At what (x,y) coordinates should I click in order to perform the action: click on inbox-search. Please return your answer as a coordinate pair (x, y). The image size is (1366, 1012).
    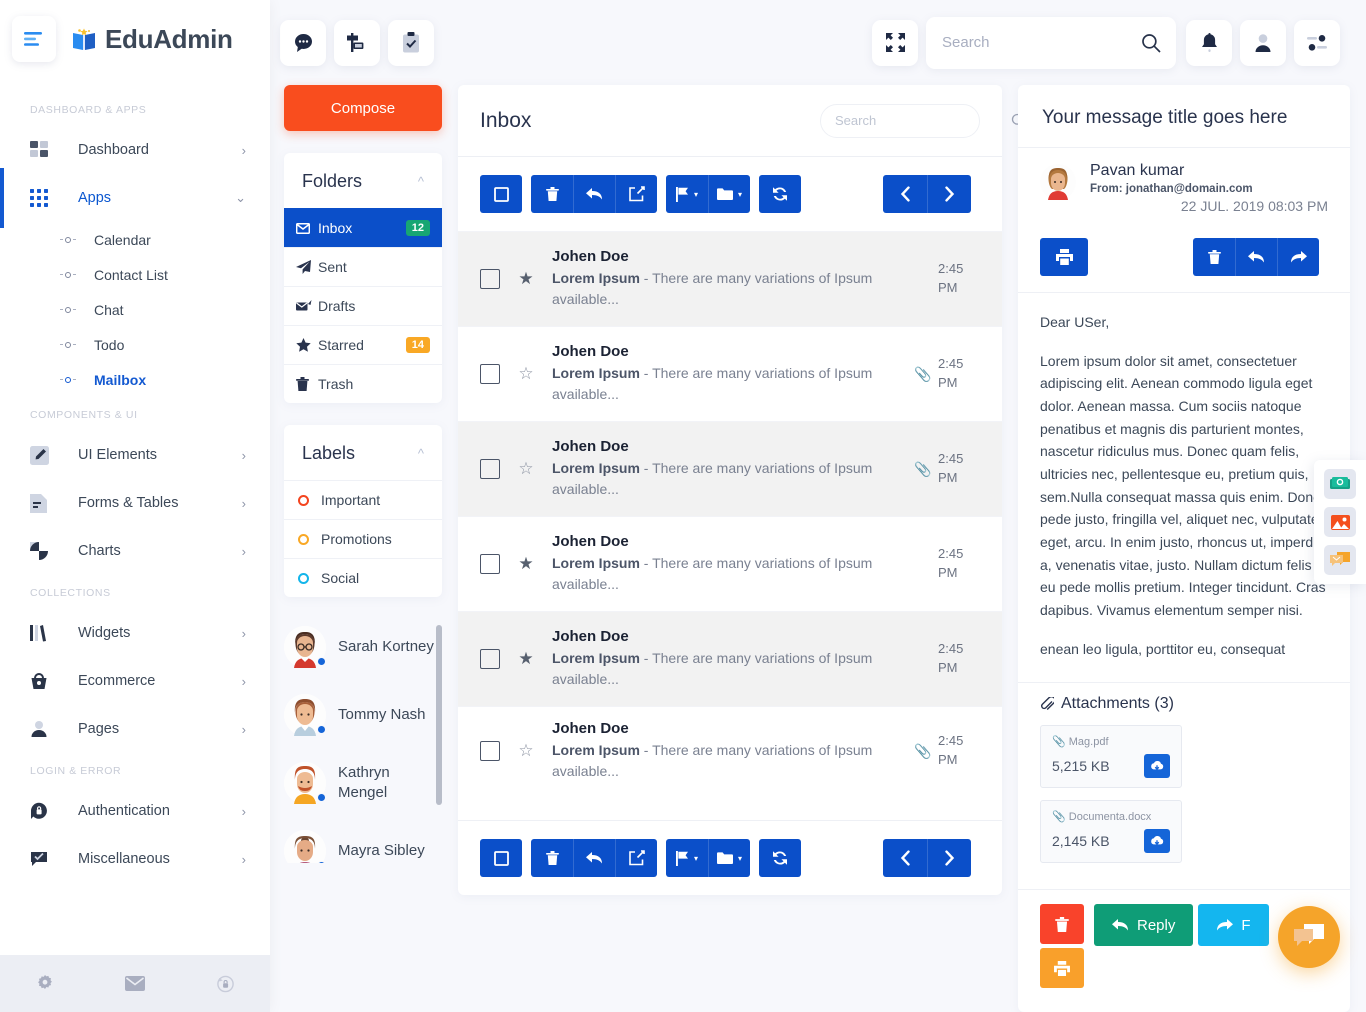
    Looking at the image, I should click on (923, 120).